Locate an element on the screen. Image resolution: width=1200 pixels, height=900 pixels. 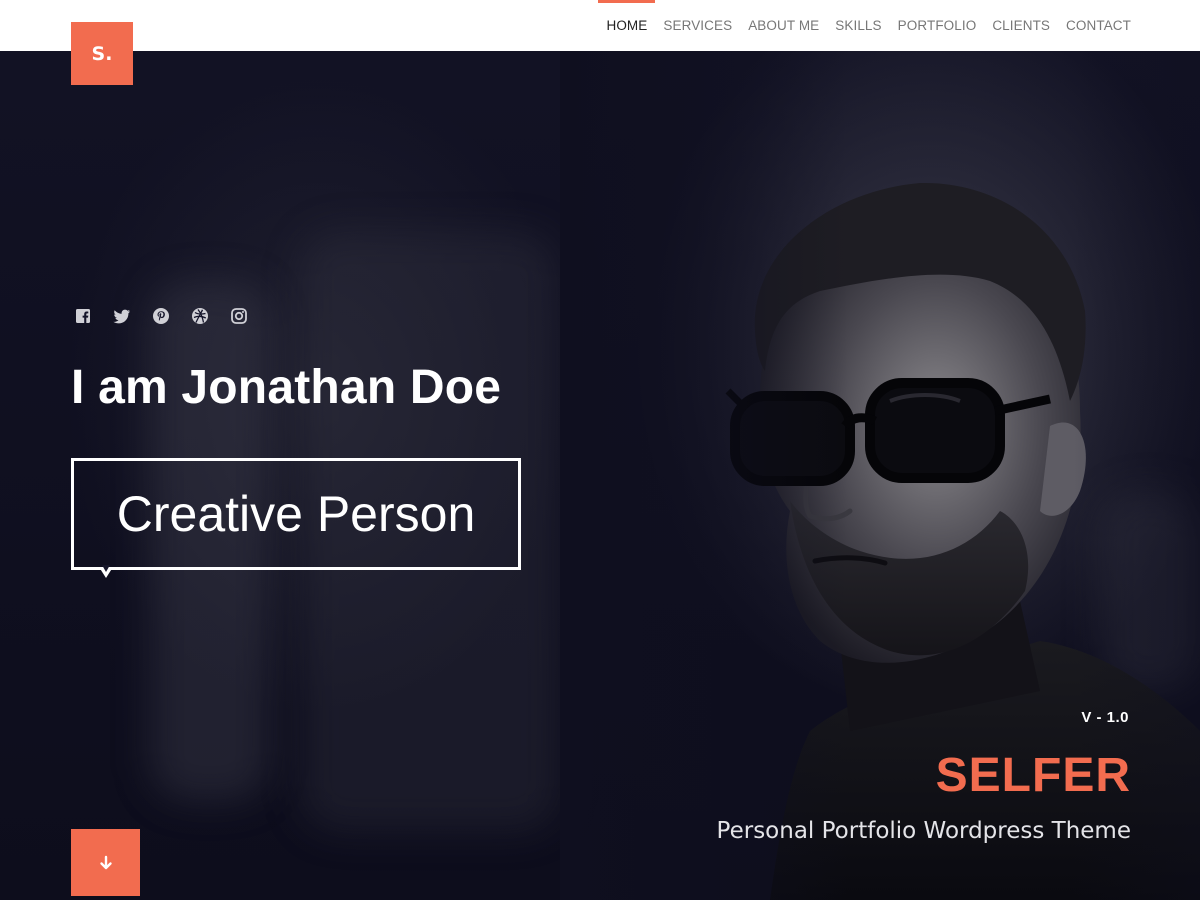
nav-item-home: HOME is located at coordinates (627, 25).